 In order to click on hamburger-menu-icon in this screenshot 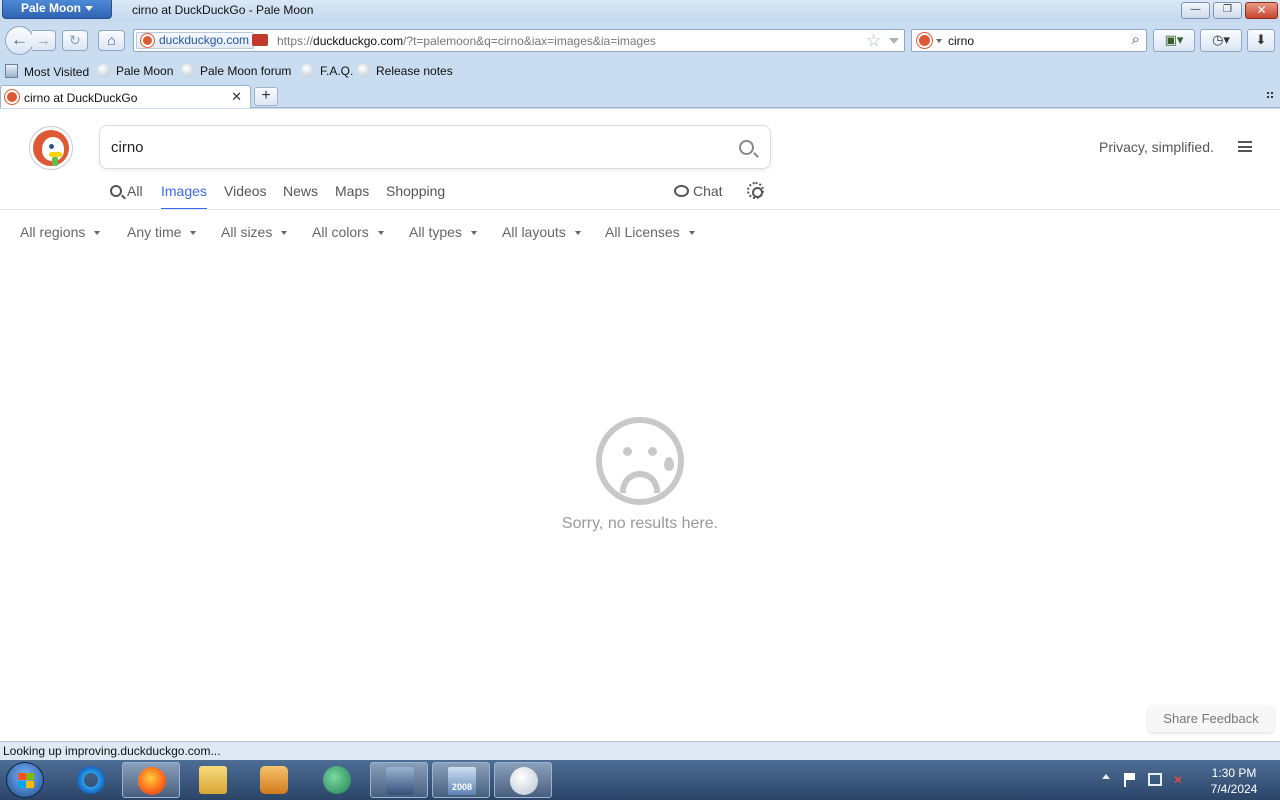, I will do `click(1245, 146)`.